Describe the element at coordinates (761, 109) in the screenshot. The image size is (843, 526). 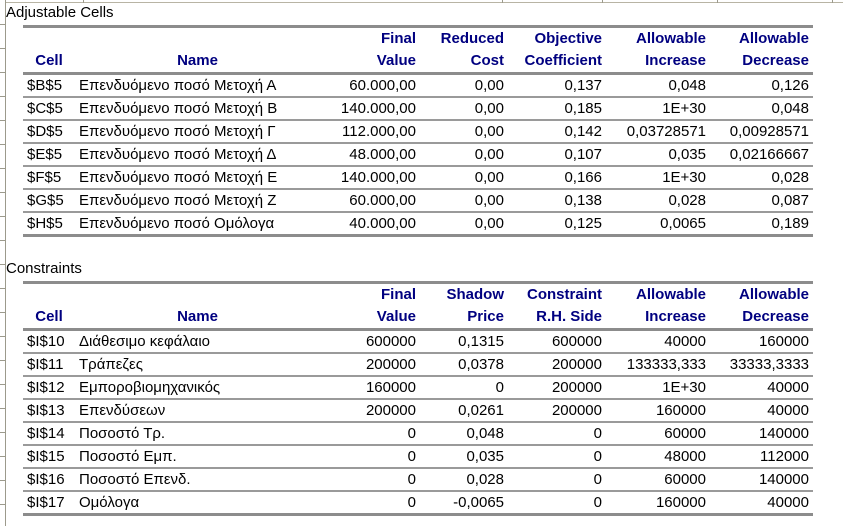
I see `allowable-decrease: 0,048` at that location.